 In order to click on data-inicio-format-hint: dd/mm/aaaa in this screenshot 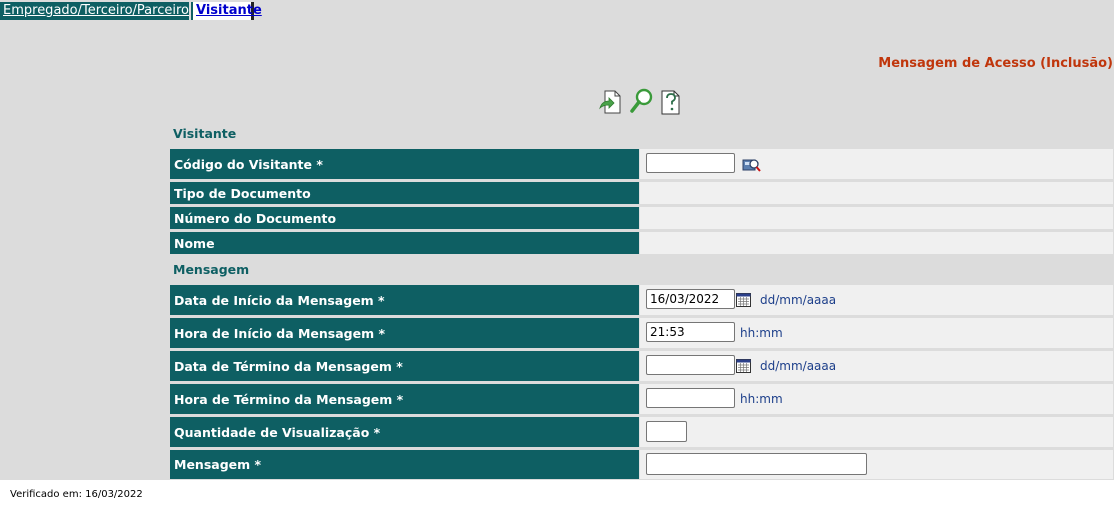, I will do `click(798, 300)`.